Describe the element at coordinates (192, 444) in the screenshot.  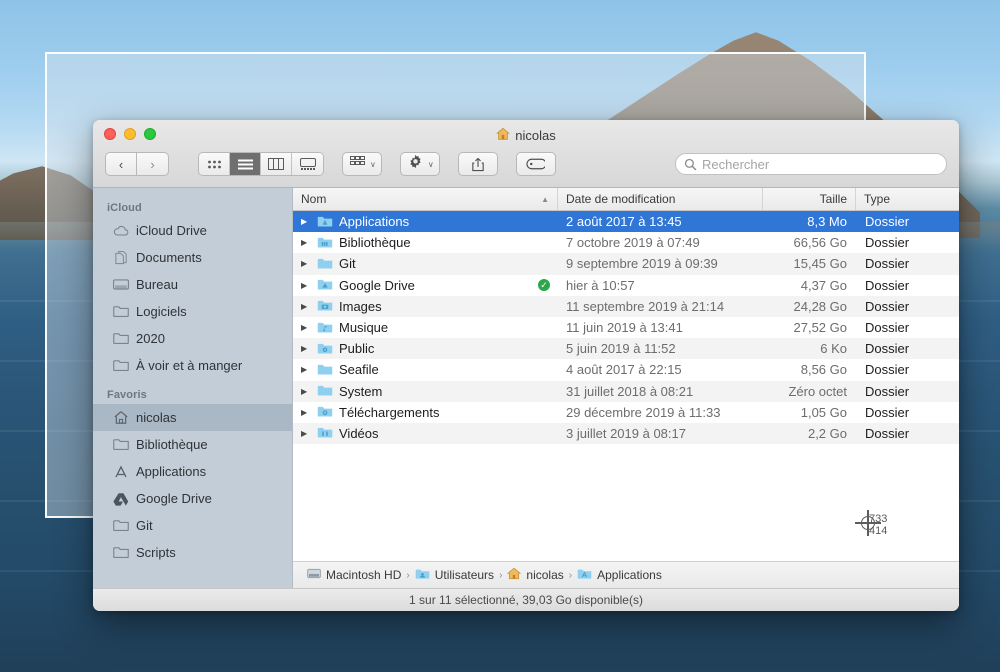
I see `sidebar-item-bibliotheque: Bibliothèque` at that location.